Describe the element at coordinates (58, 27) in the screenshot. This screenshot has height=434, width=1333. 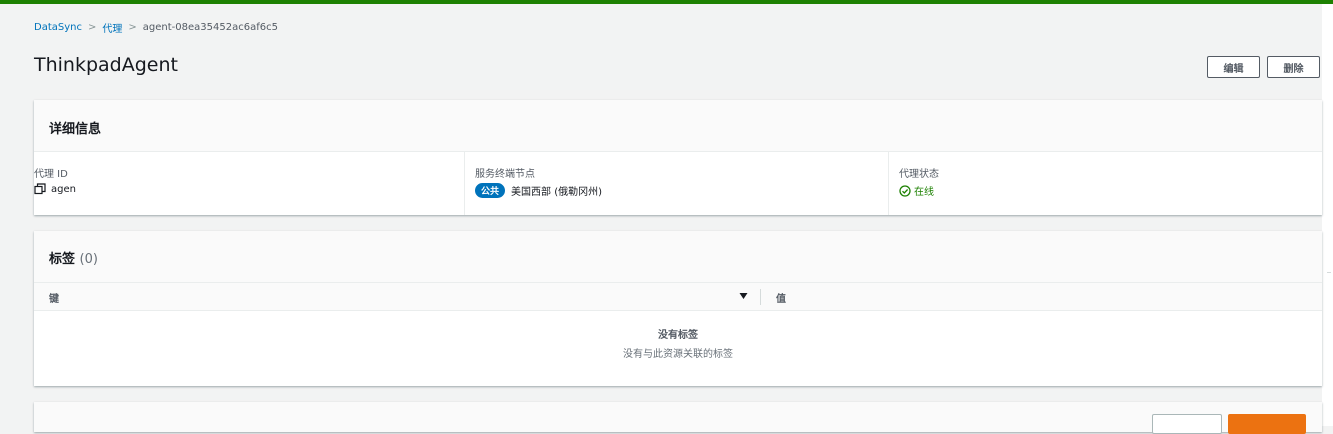
I see `breadcrumb-datasync: DataSync` at that location.